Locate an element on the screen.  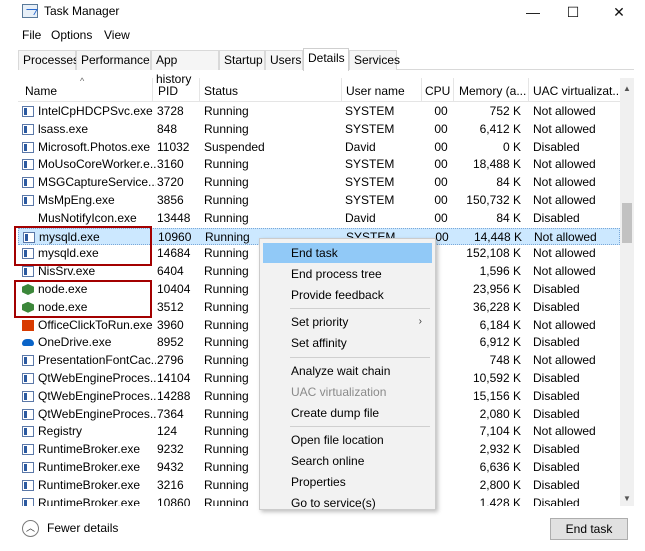
cell-pid: 10404 is located at coordinates (174, 289).